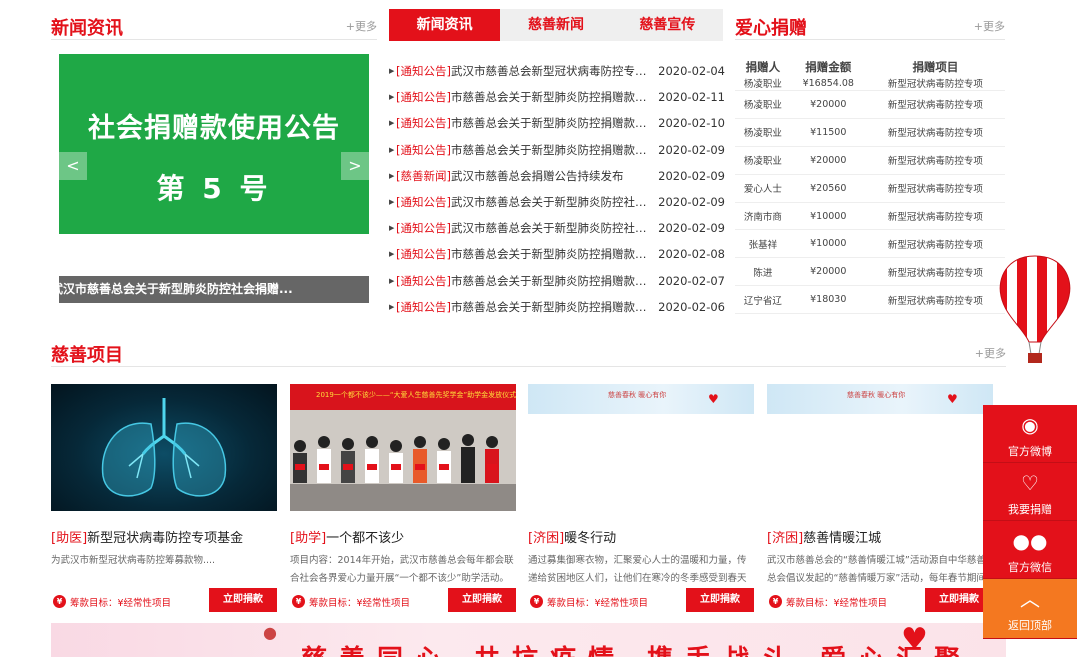  I want to click on donation-table-header: 捐赠人 捐赠金额 捐赠项目, so click(870, 67).